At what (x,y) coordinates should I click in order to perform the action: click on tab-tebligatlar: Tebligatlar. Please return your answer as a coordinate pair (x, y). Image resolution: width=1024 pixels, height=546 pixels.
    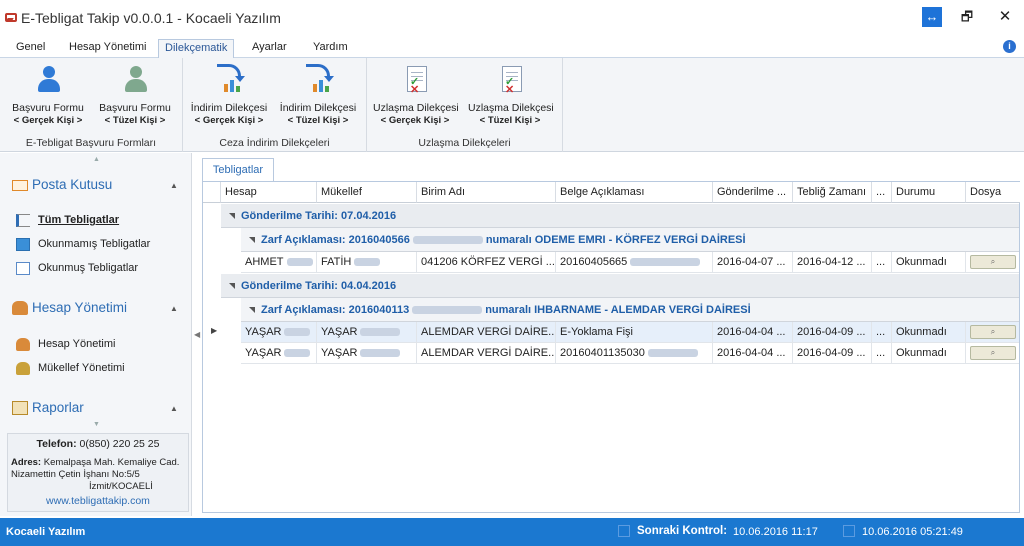
    Looking at the image, I should click on (238, 169).